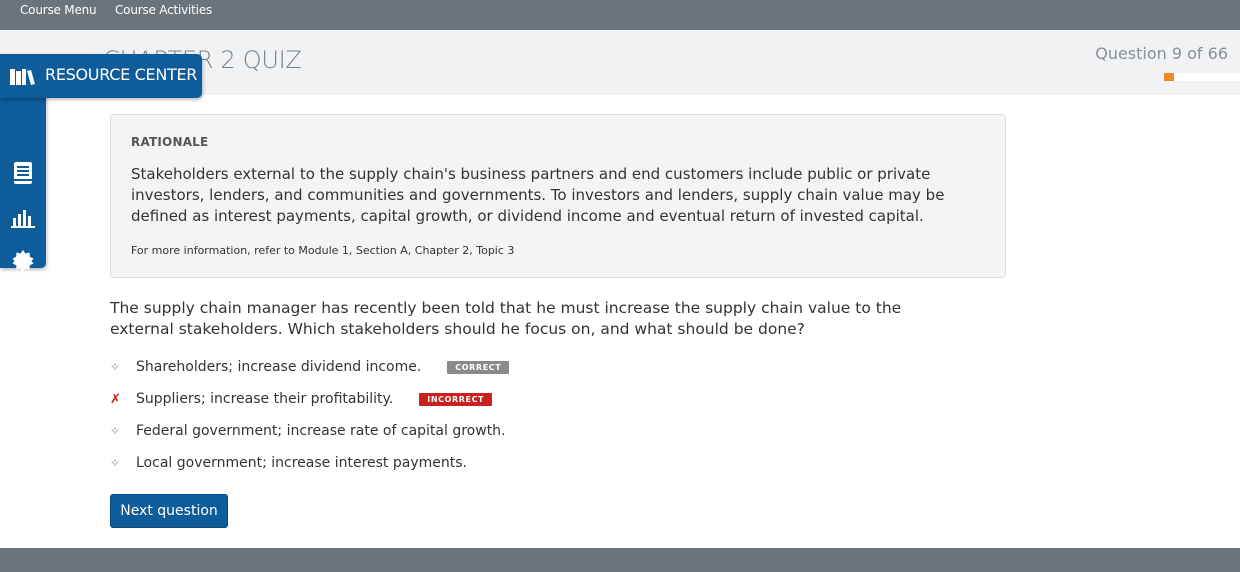 The height and width of the screenshot is (572, 1240). I want to click on help-icon: ?, so click(23, 305).